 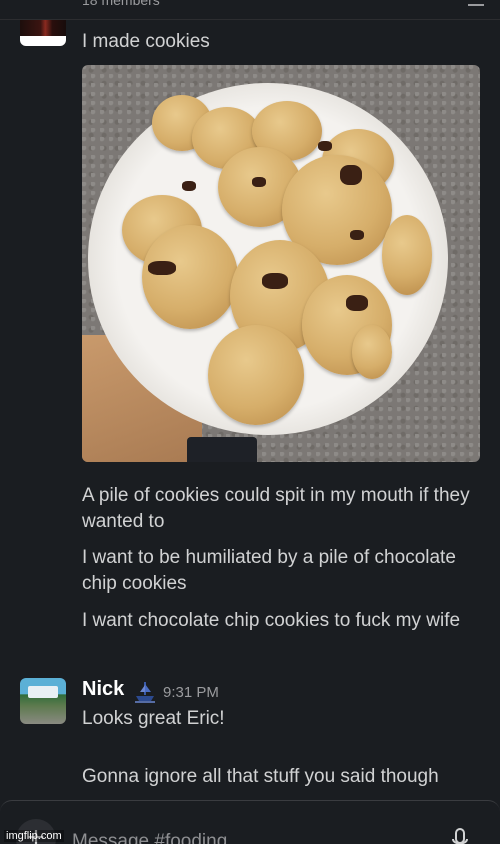 I want to click on channel-header: 18 members, so click(x=250, y=10).